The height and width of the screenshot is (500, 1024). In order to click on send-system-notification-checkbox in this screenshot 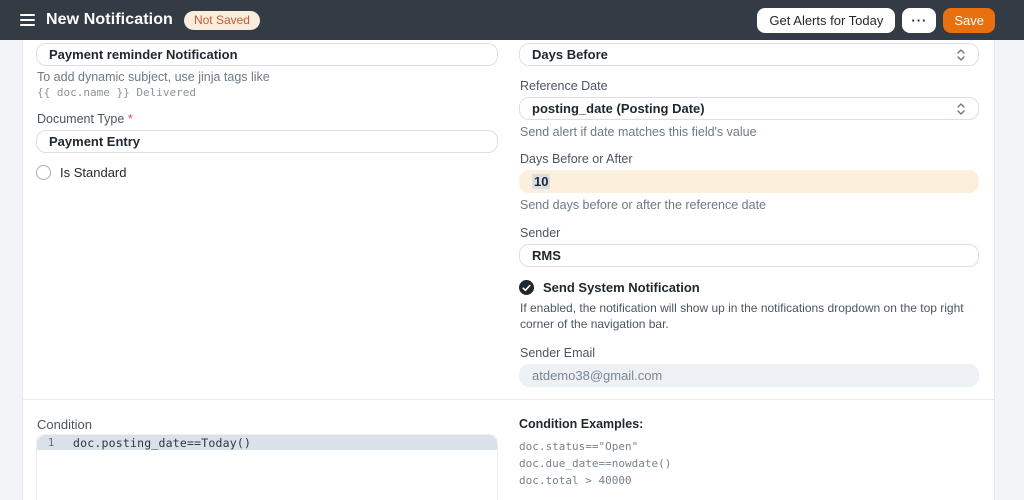, I will do `click(526, 287)`.